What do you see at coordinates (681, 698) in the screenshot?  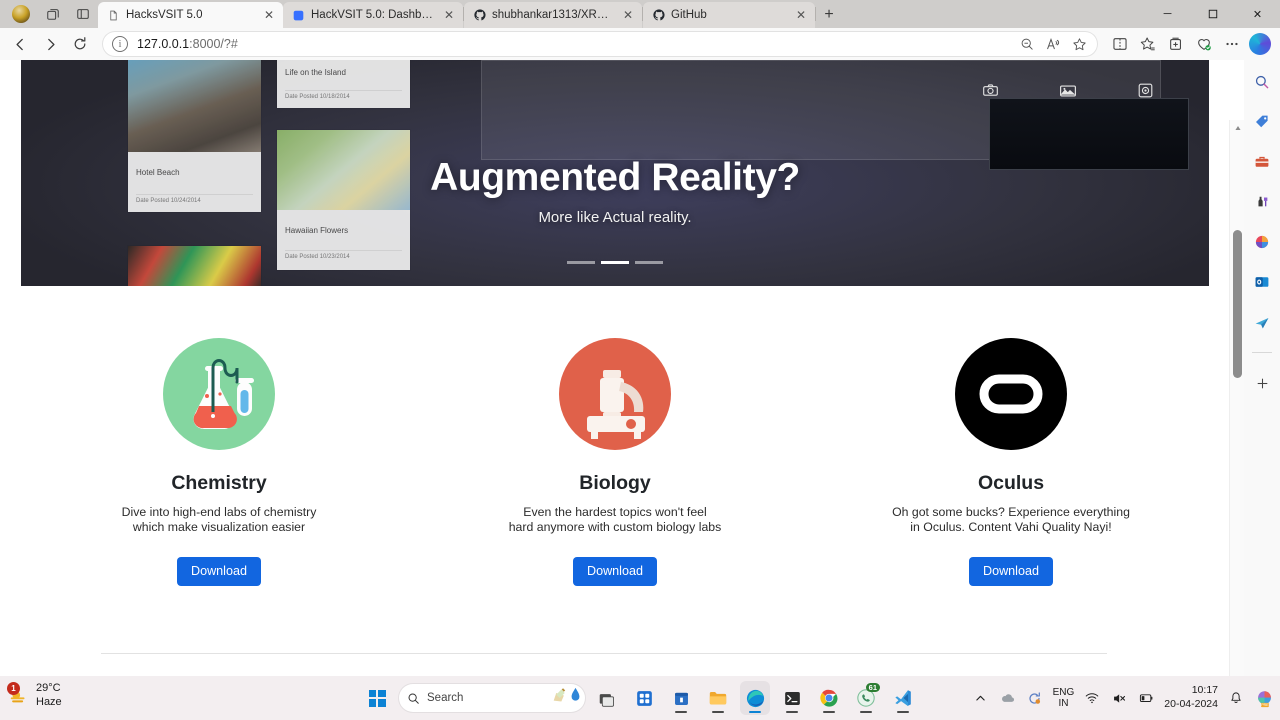 I see `microsoft-store-icon` at bounding box center [681, 698].